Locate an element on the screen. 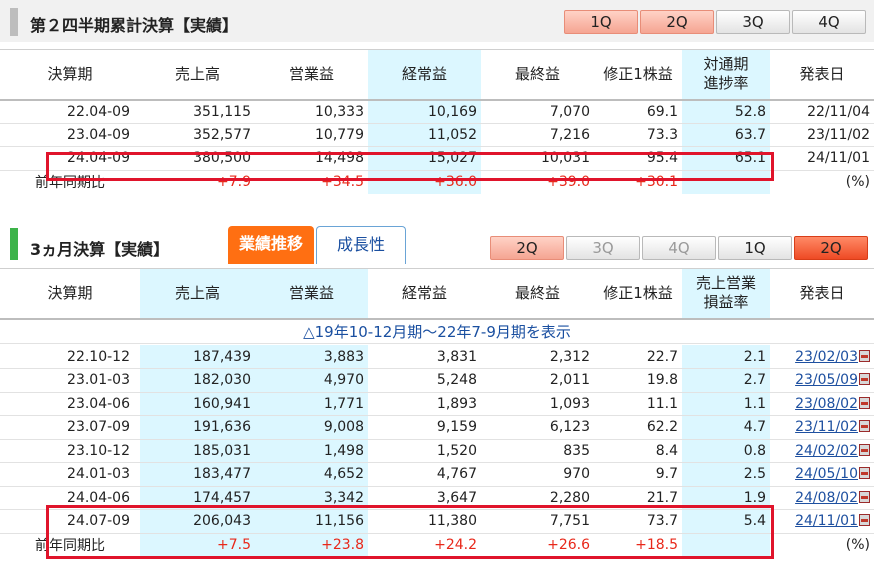 Image resolution: width=874 pixels, height=587 pixels. s2-cell: 11,380 is located at coordinates (424, 521).